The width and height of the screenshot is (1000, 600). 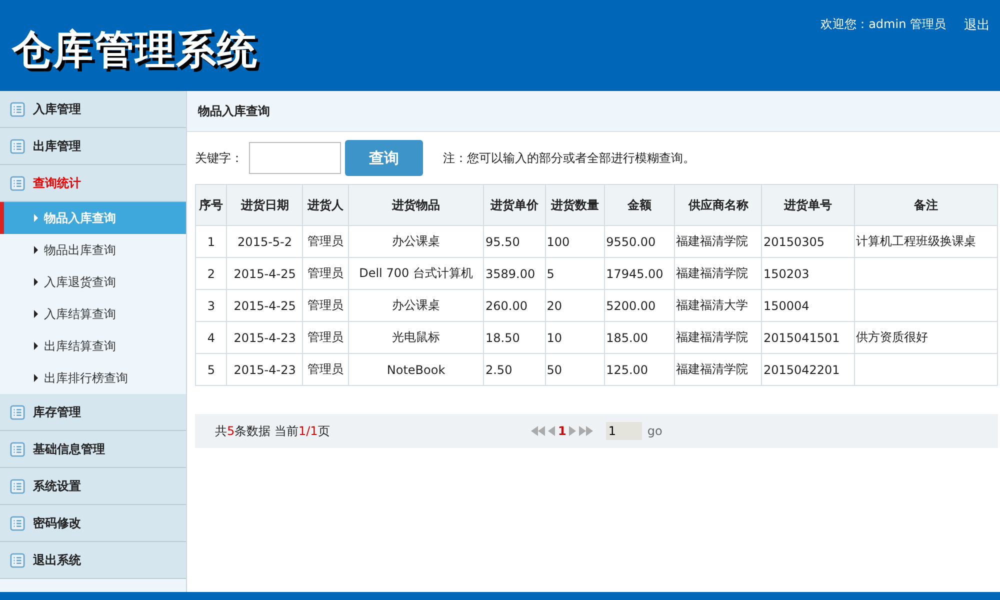 What do you see at coordinates (892, 337) in the screenshot?
I see `table-cell: 供方资质很好` at bounding box center [892, 337].